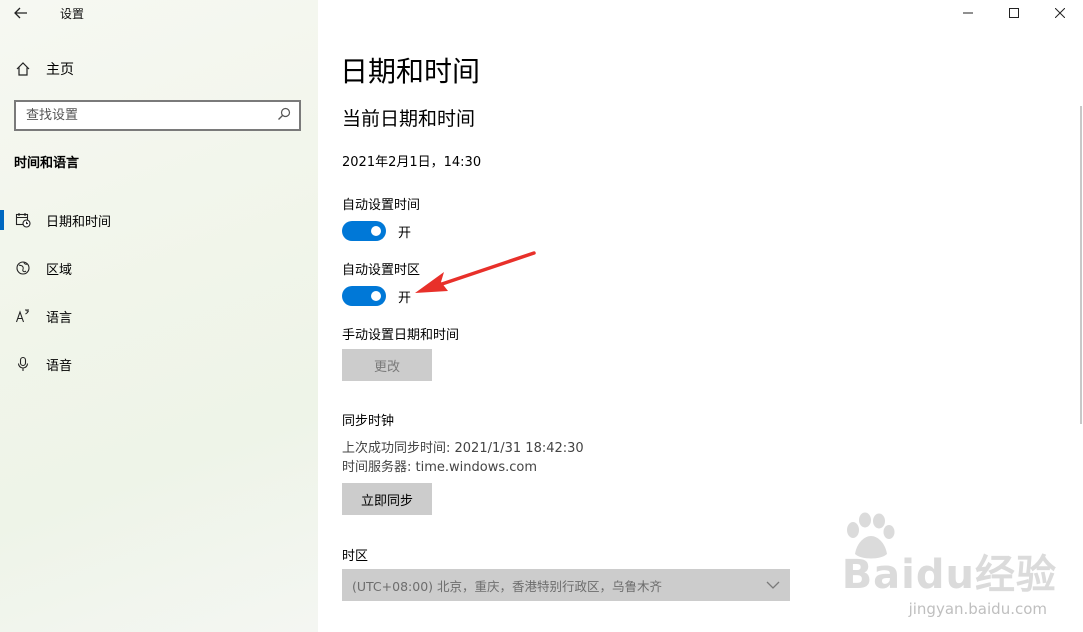 Image resolution: width=1083 pixels, height=632 pixels. Describe the element at coordinates (159, 364) in the screenshot. I see `nav-item-speech: 语音` at that location.